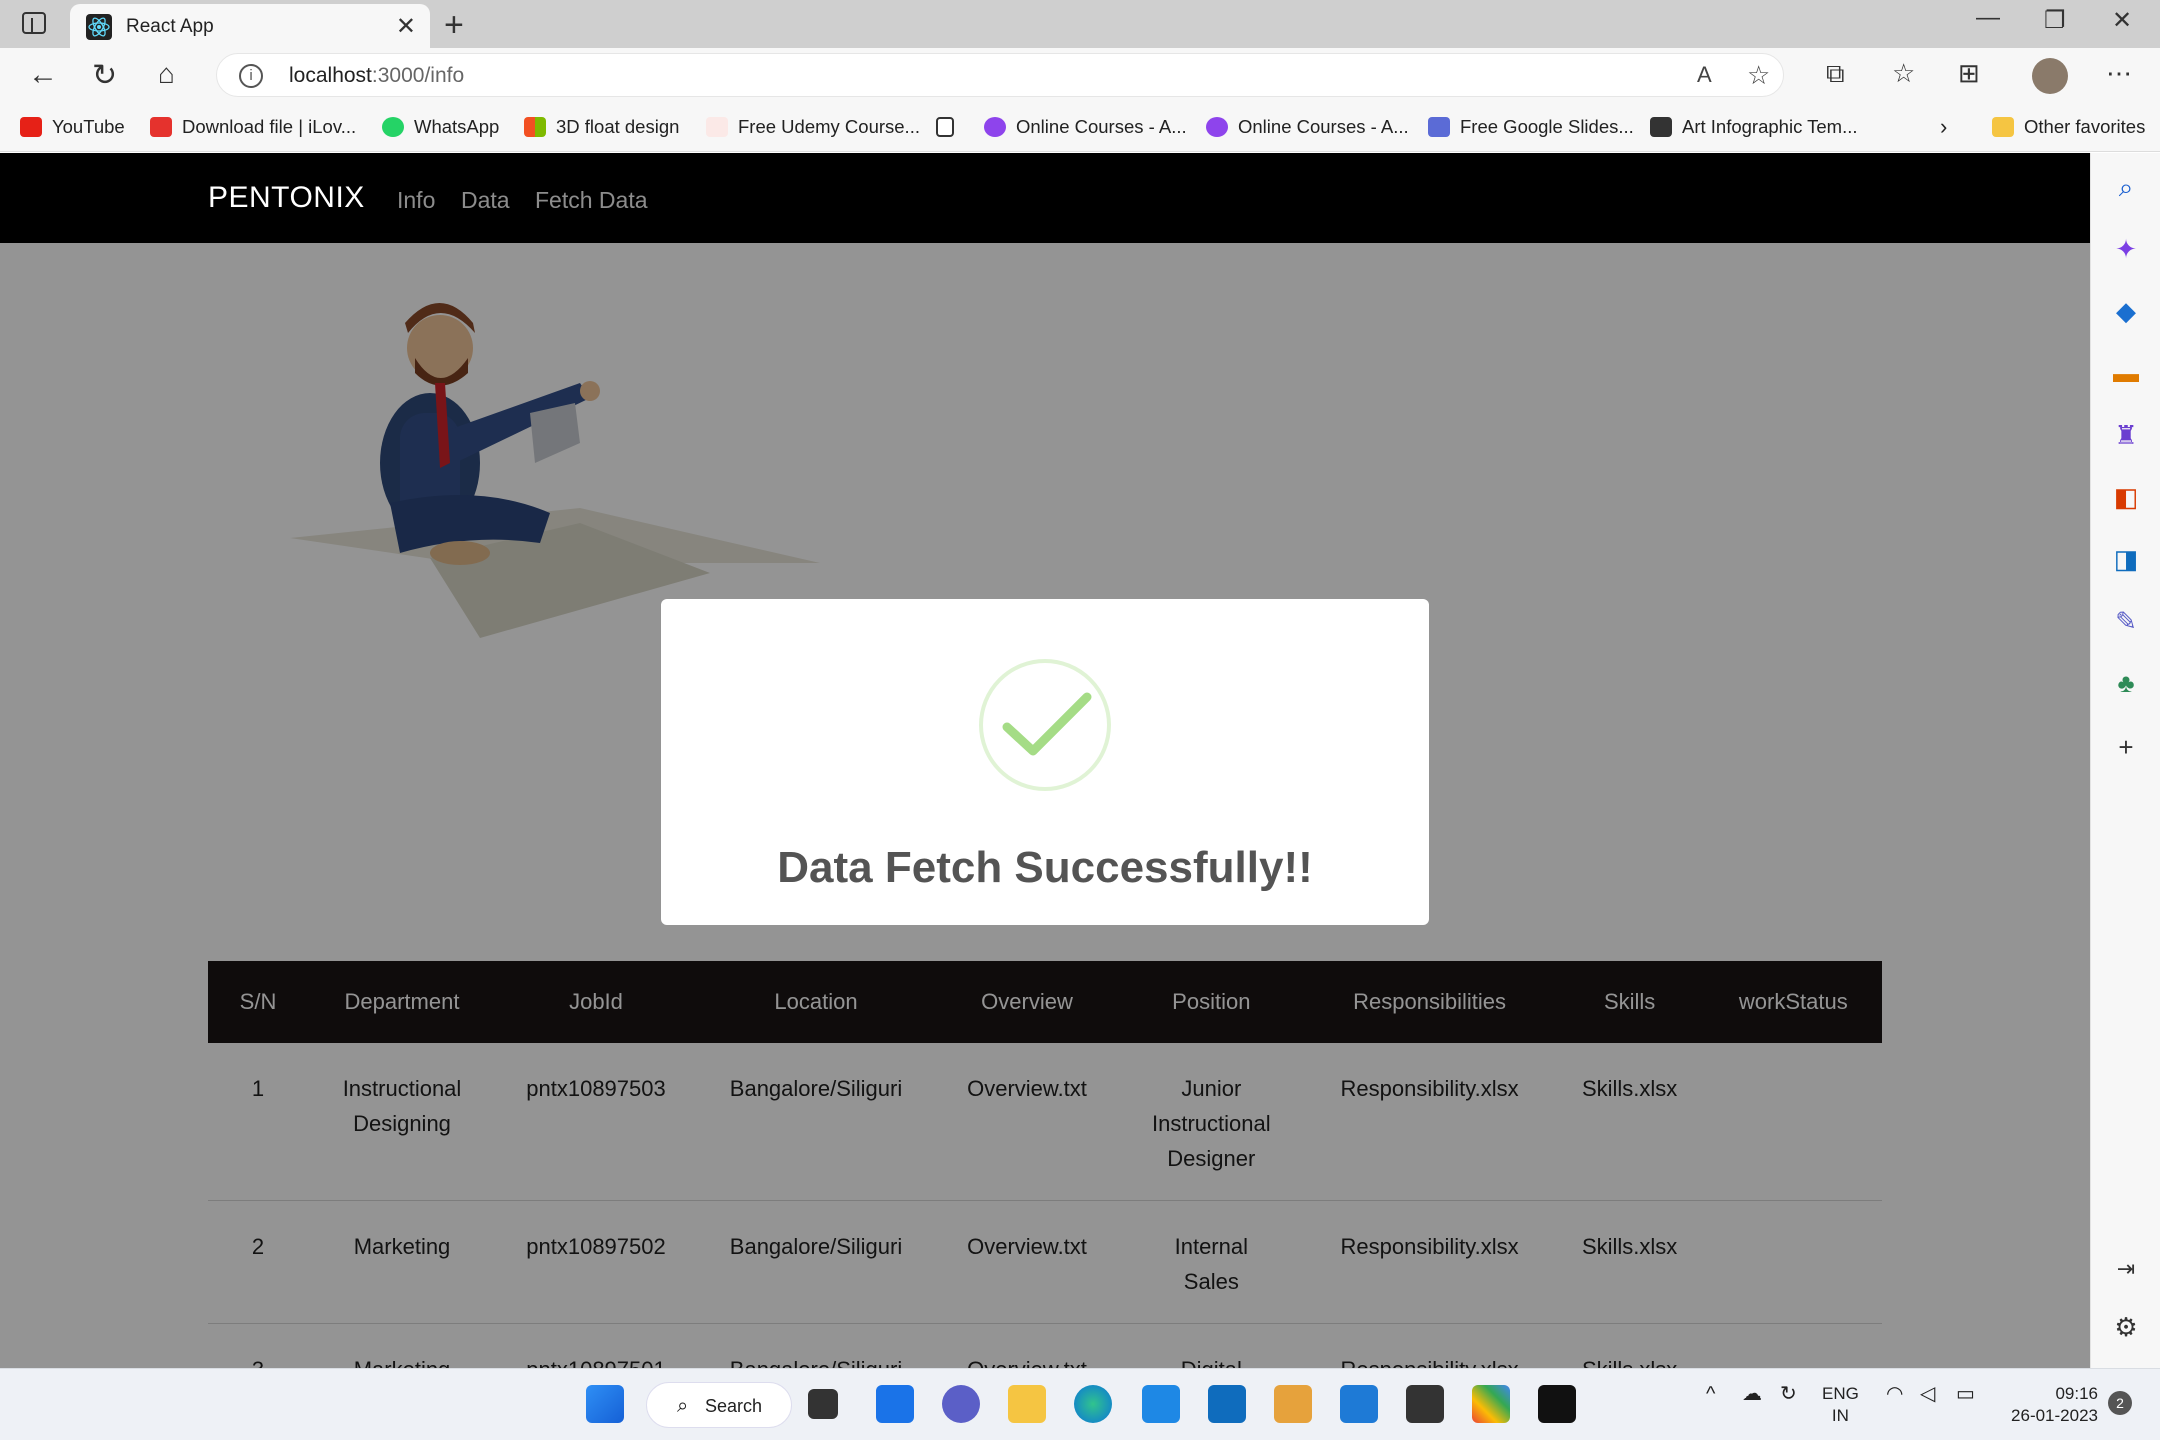  What do you see at coordinates (1835, 74) in the screenshot?
I see `extensions-icon: ⧉` at bounding box center [1835, 74].